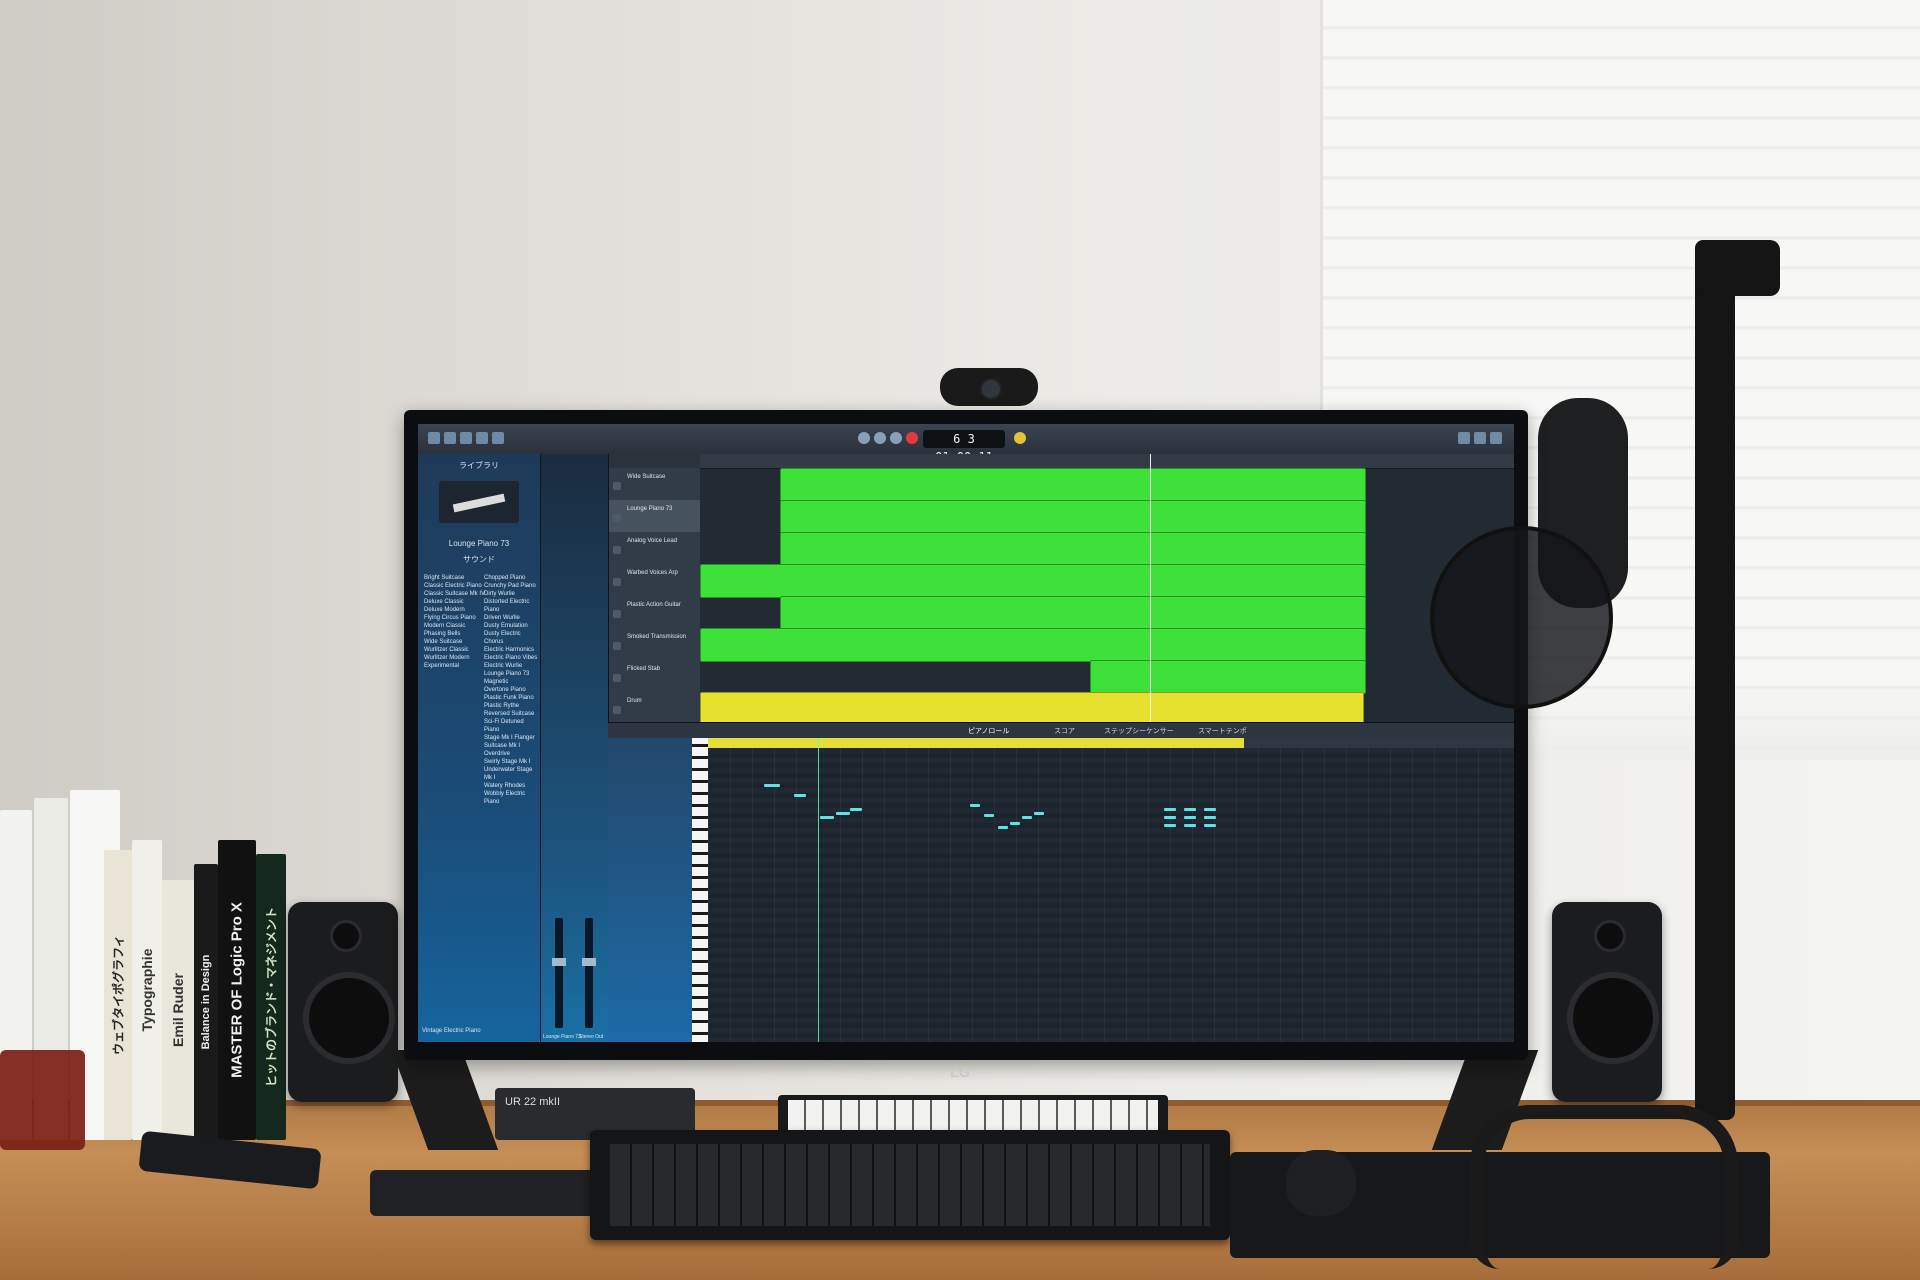 Image resolution: width=1920 pixels, height=1280 pixels. What do you see at coordinates (655, 549) in the screenshot?
I see `track-header: Analog Voice Lead` at bounding box center [655, 549].